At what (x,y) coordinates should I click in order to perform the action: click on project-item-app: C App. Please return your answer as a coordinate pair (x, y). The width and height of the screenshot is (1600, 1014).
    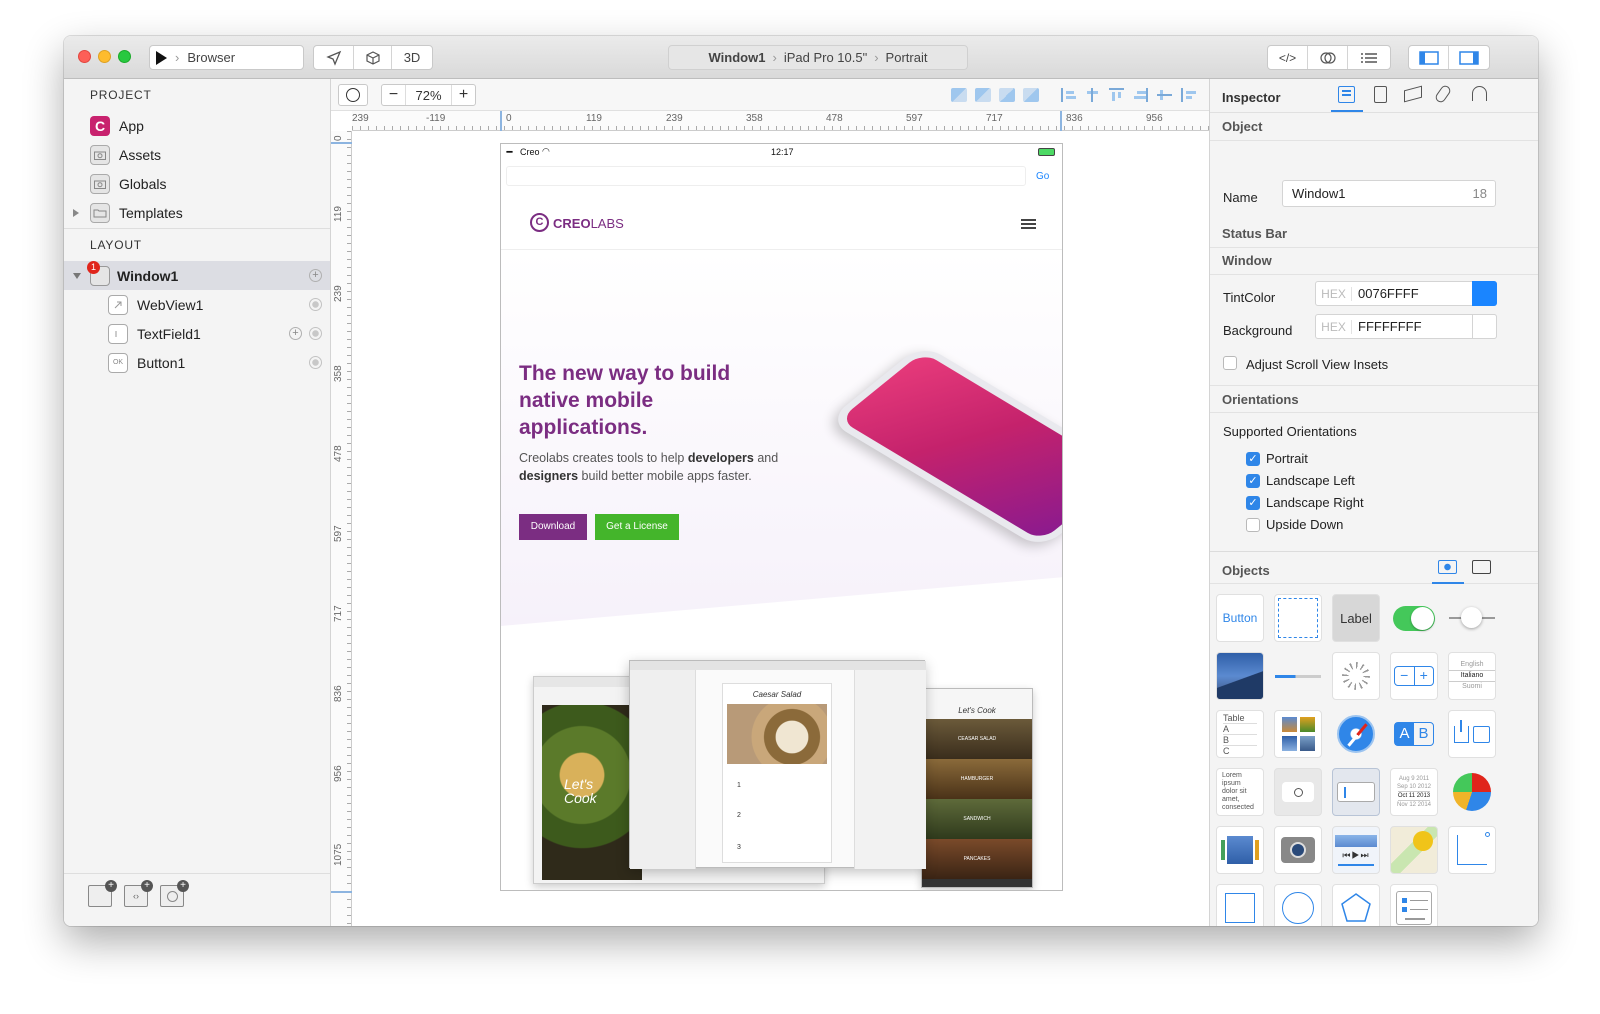
    Looking at the image, I should click on (197, 125).